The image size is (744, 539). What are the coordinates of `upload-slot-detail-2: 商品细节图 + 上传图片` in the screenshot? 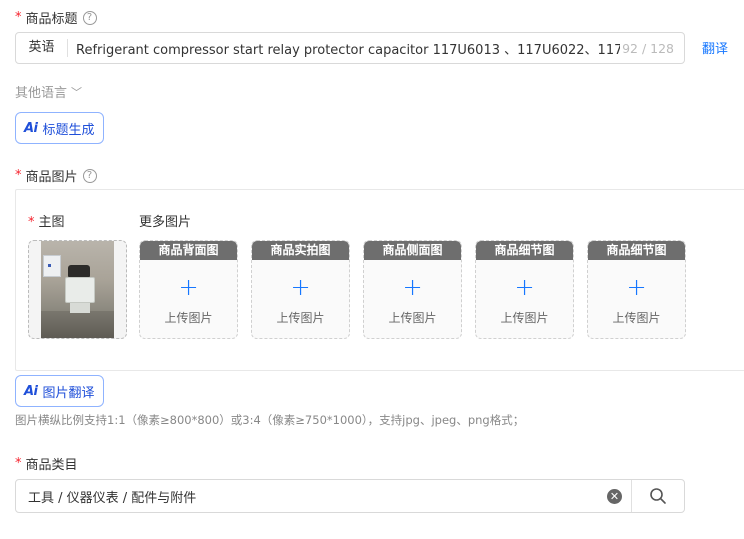 It's located at (636, 289).